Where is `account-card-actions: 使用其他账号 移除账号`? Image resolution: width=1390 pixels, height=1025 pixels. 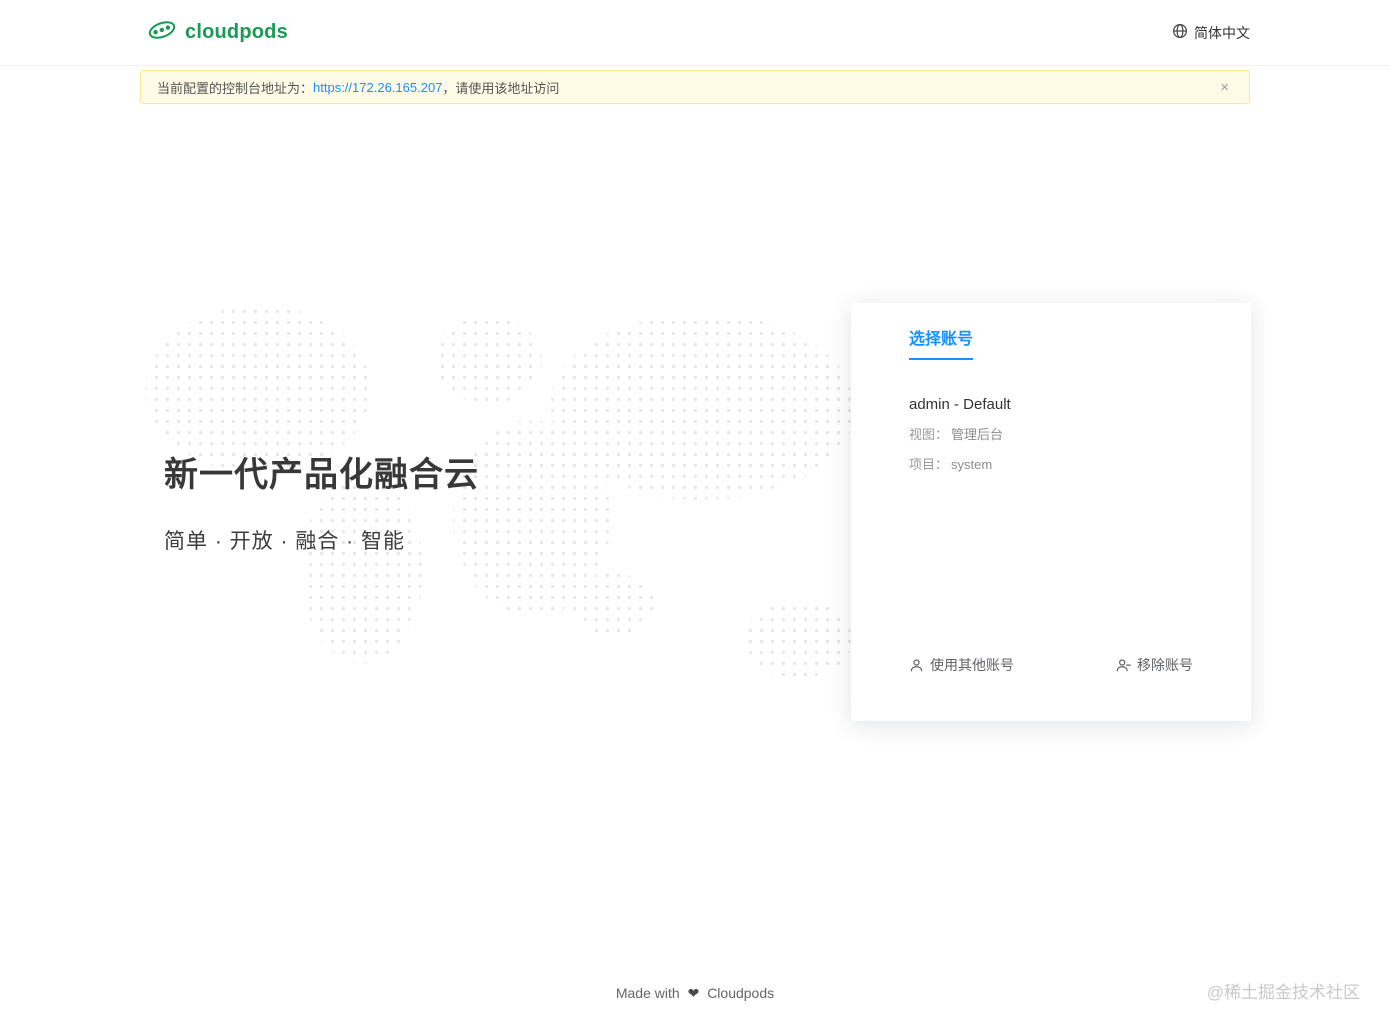 account-card-actions: 使用其他账号 移除账号 is located at coordinates (1051, 665).